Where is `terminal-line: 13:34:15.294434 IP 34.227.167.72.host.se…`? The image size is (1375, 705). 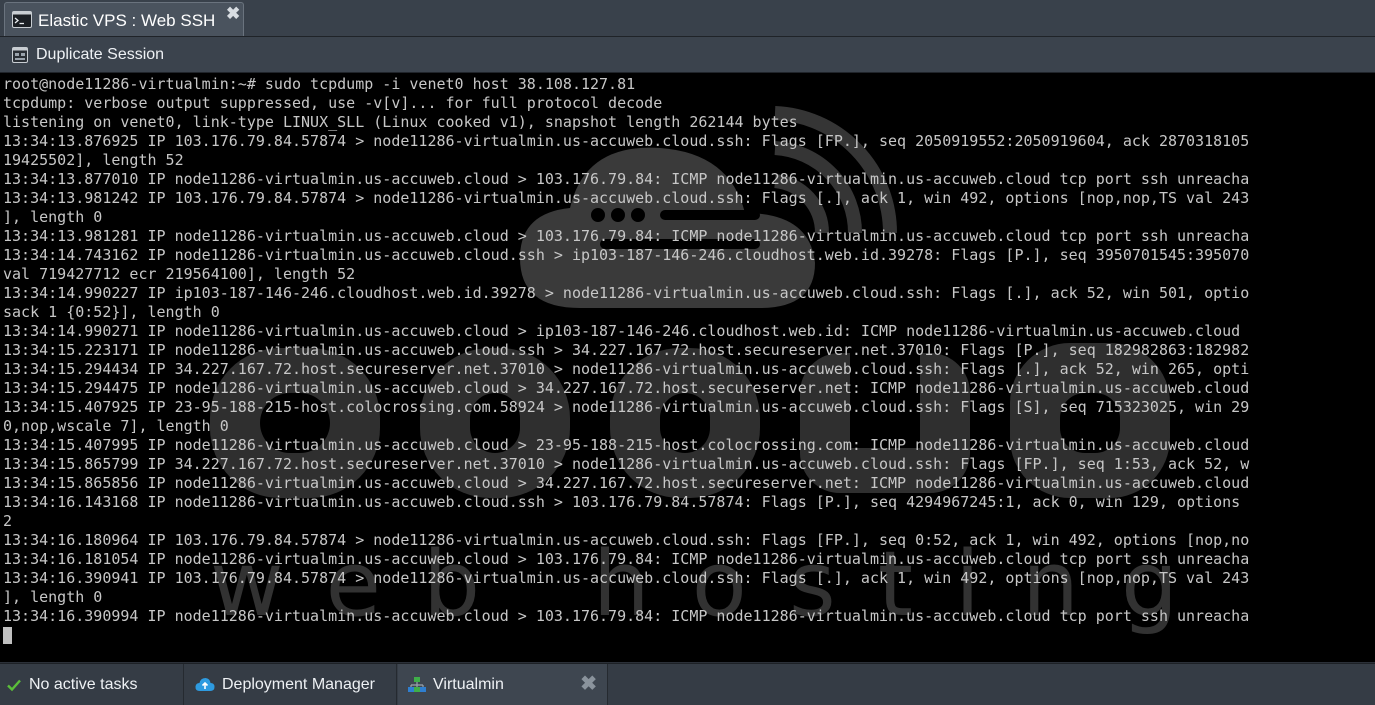 terminal-line: 13:34:15.294434 IP 34.227.167.72.host.se… is located at coordinates (626, 369).